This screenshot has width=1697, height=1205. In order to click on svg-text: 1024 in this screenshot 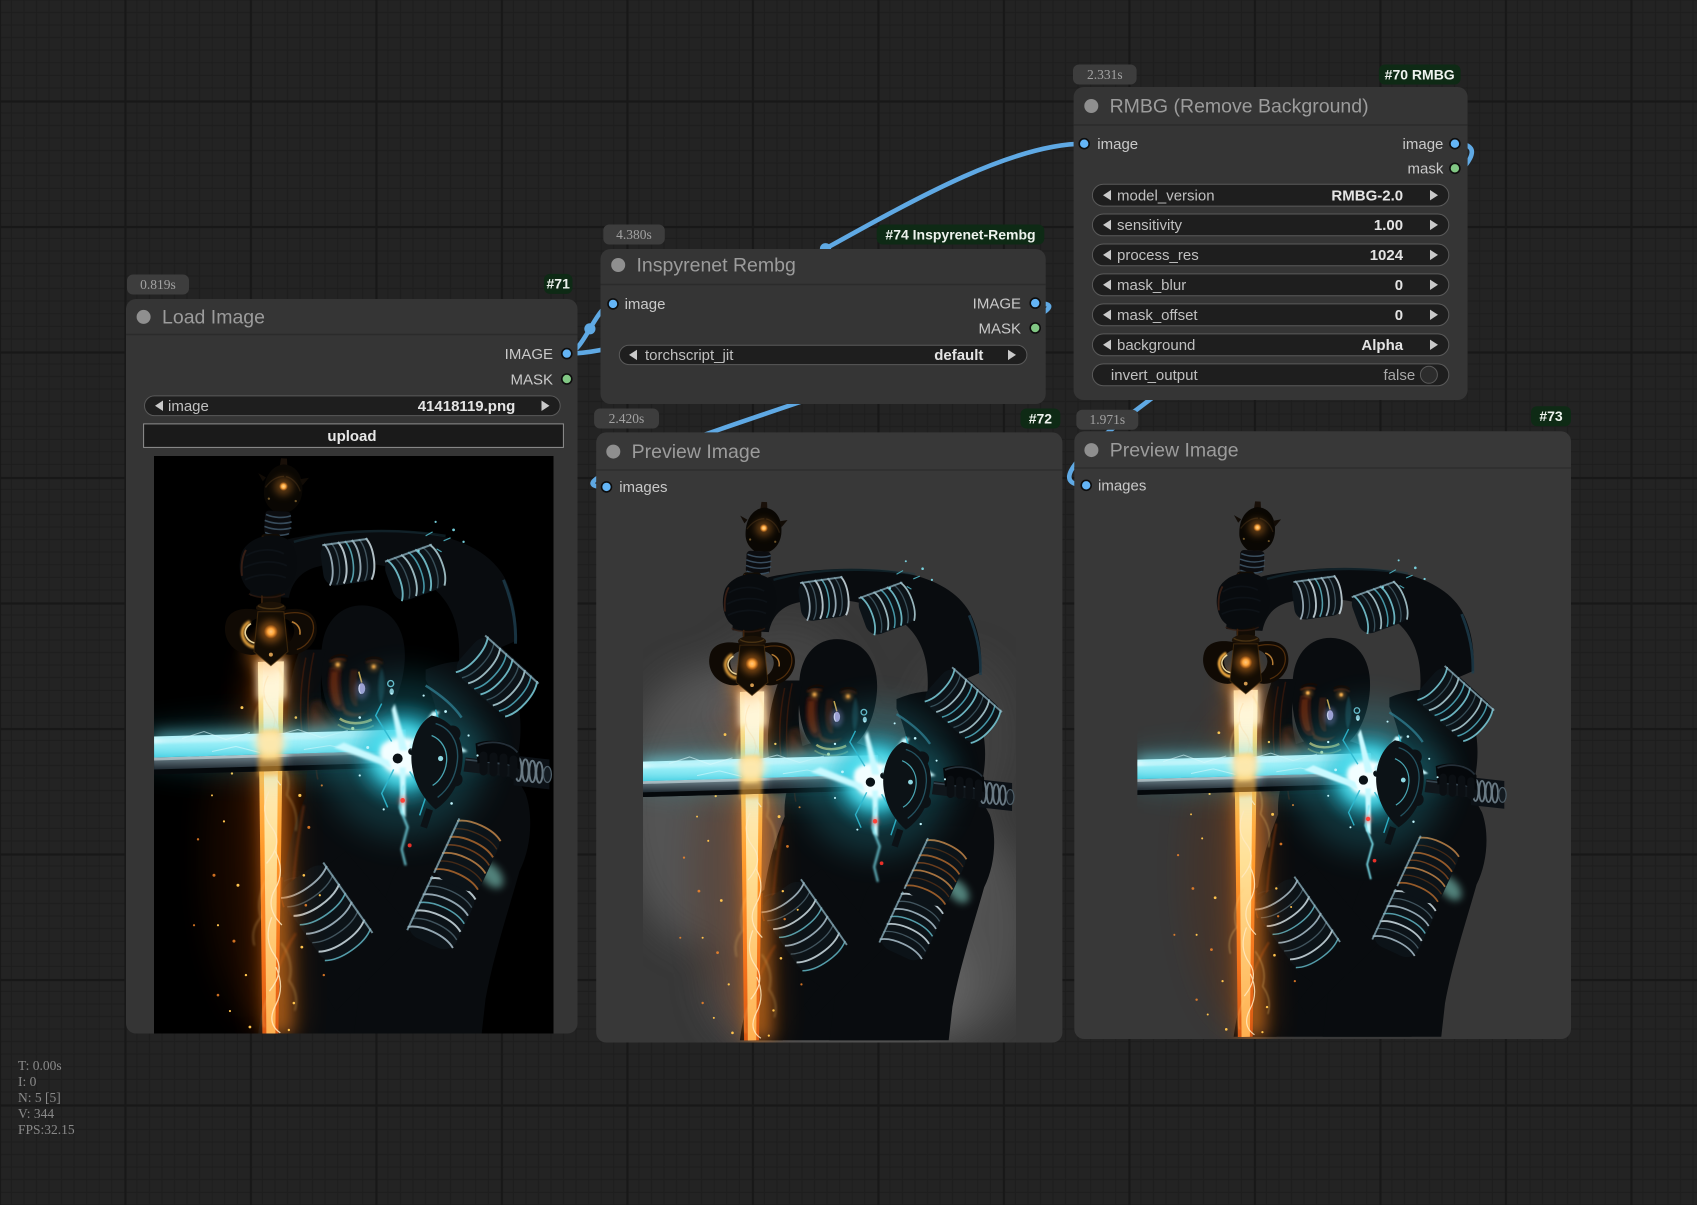, I will do `click(1387, 255)`.